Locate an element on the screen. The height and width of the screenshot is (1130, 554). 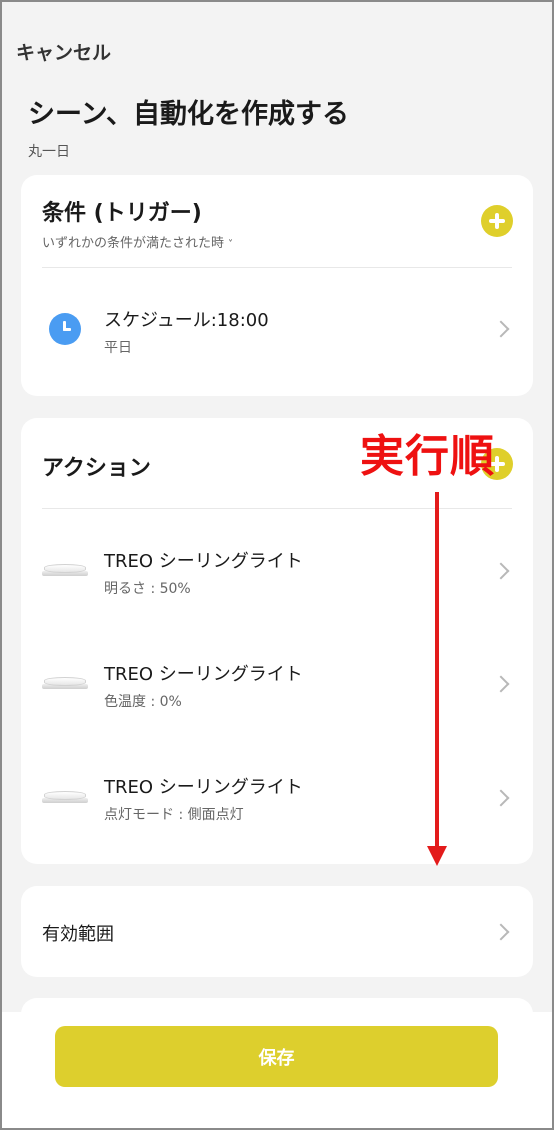
conditions-title: 条件 (トリガー) is located at coordinates (122, 213).